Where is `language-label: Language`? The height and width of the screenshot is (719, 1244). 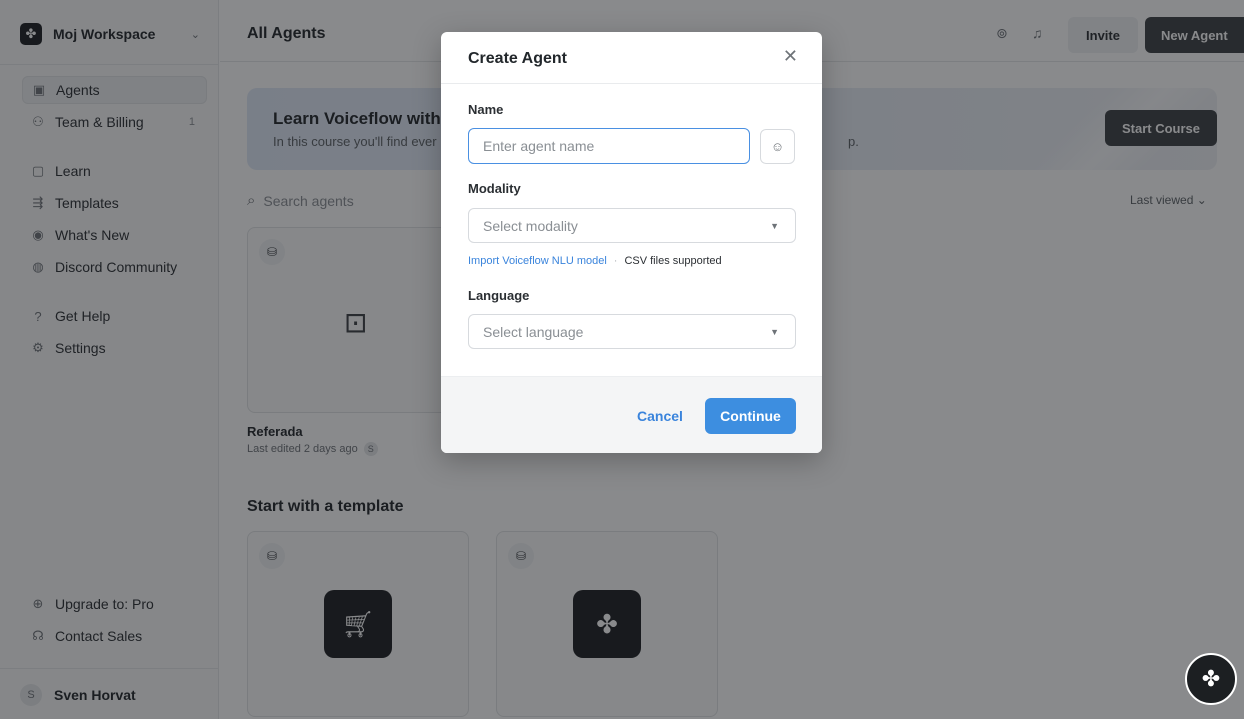 language-label: Language is located at coordinates (499, 295).